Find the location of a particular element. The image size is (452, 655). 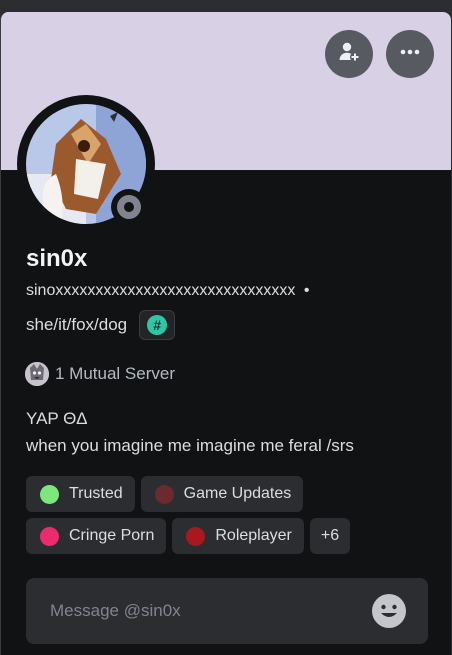

display-name: sin0x is located at coordinates (57, 258).